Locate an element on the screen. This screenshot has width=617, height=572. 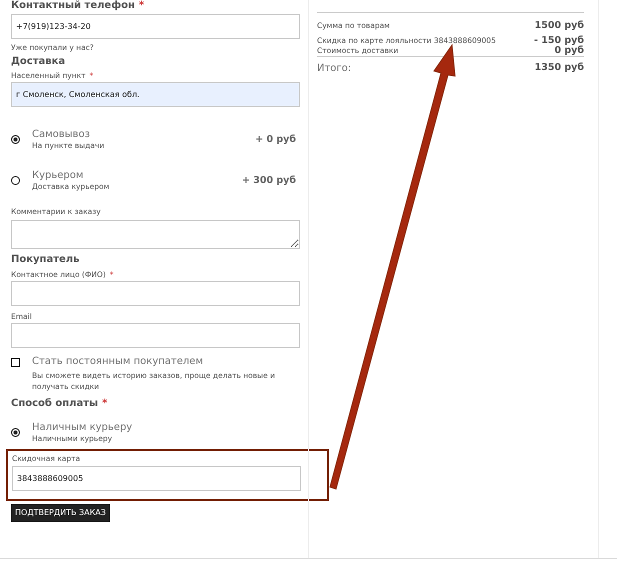
option-label: Курьером is located at coordinates (137, 176).